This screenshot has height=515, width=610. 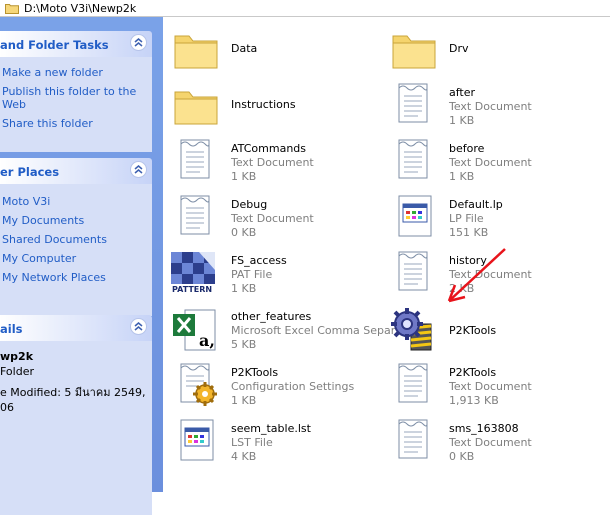 I want to click on file-item-after: after Text Document 1 KB, so click(x=500, y=105).